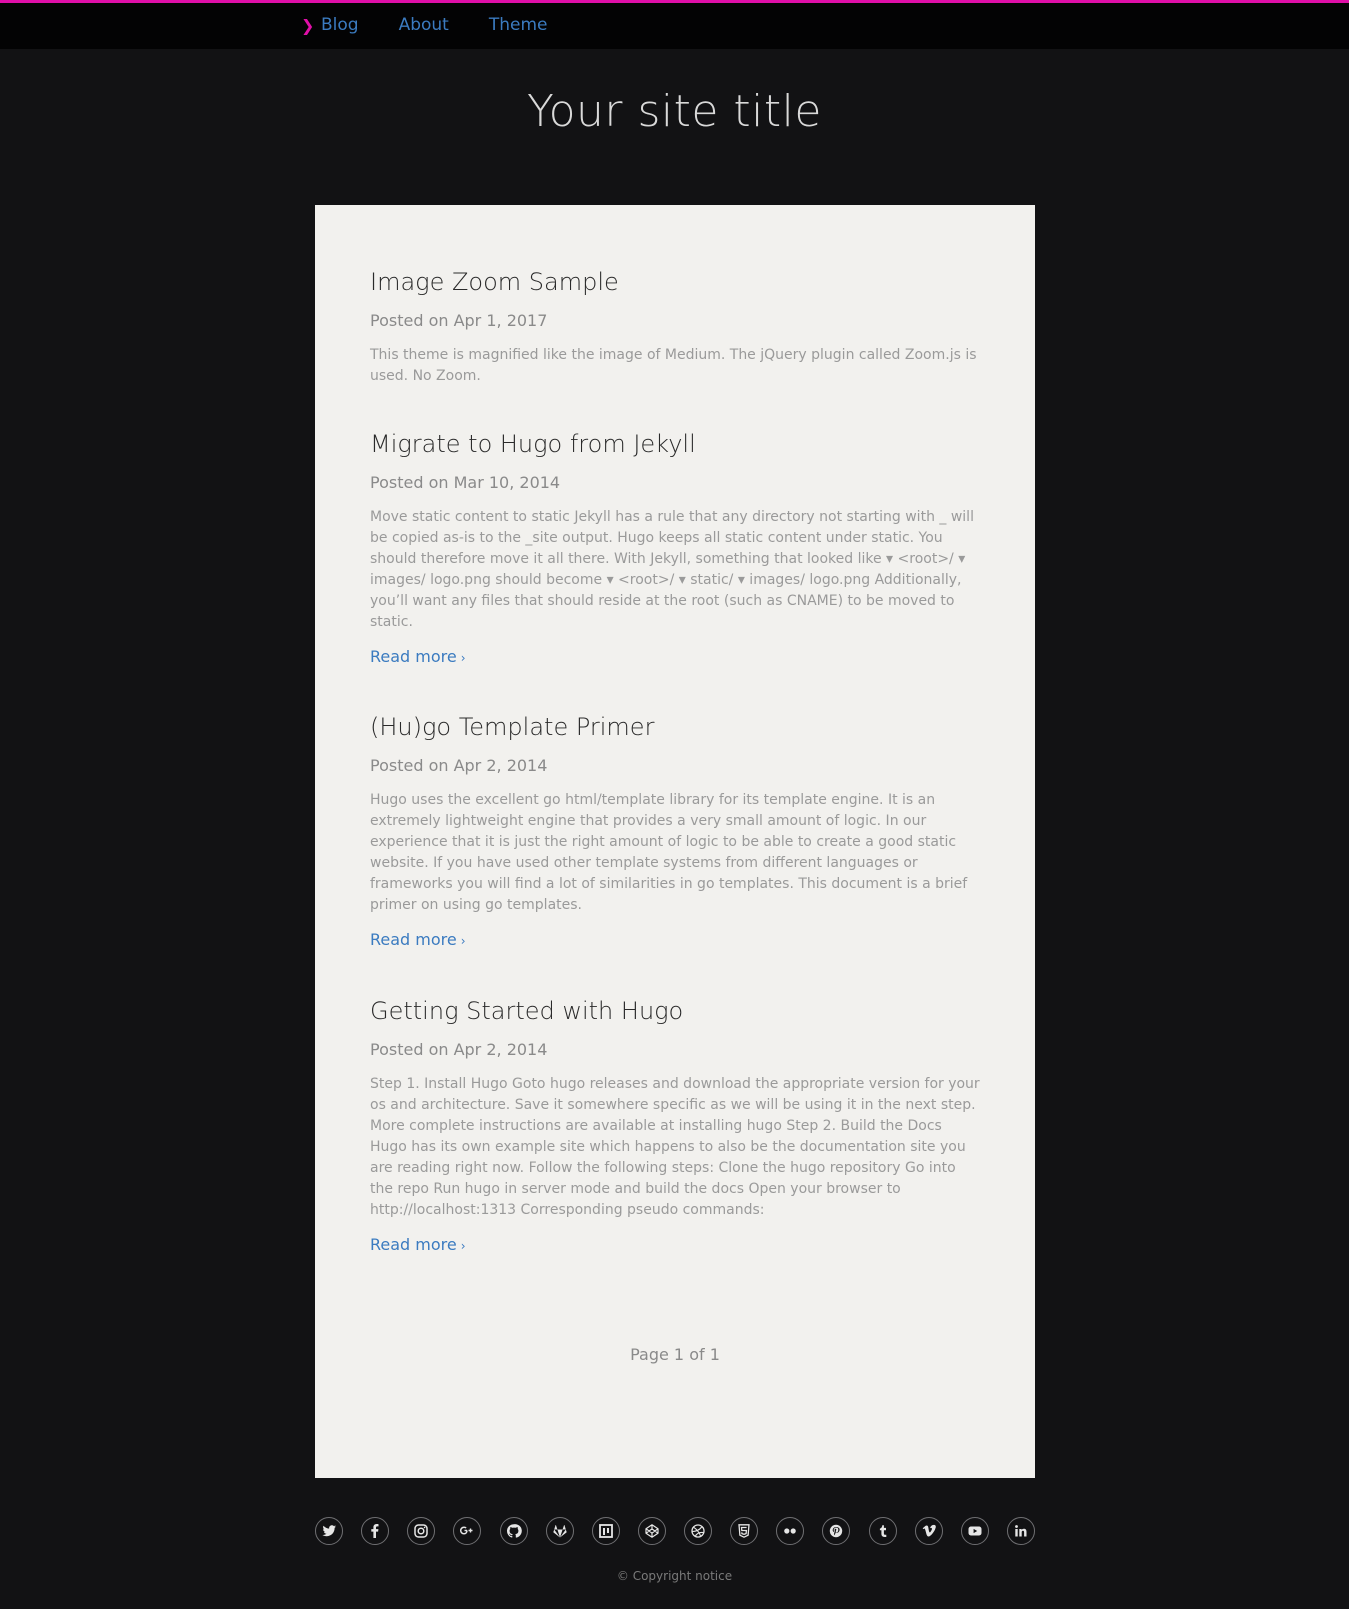  What do you see at coordinates (675, 1354) in the screenshot?
I see `pagination-status: Page 1 of 1` at bounding box center [675, 1354].